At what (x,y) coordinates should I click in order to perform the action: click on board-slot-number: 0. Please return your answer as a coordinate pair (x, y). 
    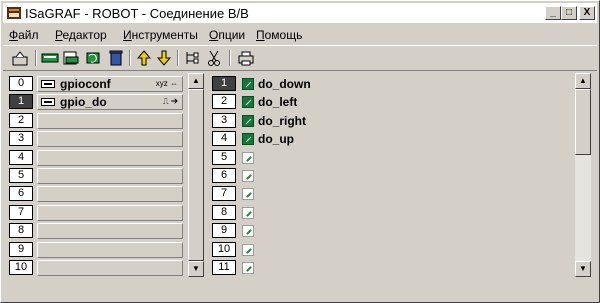
    Looking at the image, I should click on (21, 83).